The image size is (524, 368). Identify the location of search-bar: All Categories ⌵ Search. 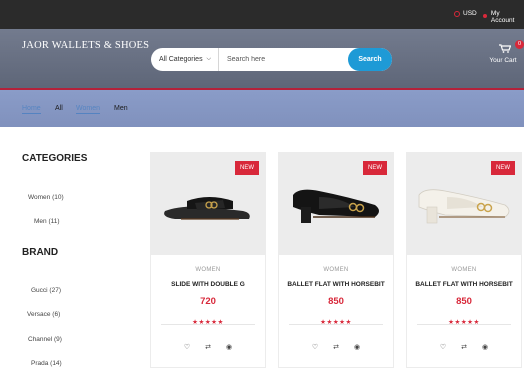
(271, 59).